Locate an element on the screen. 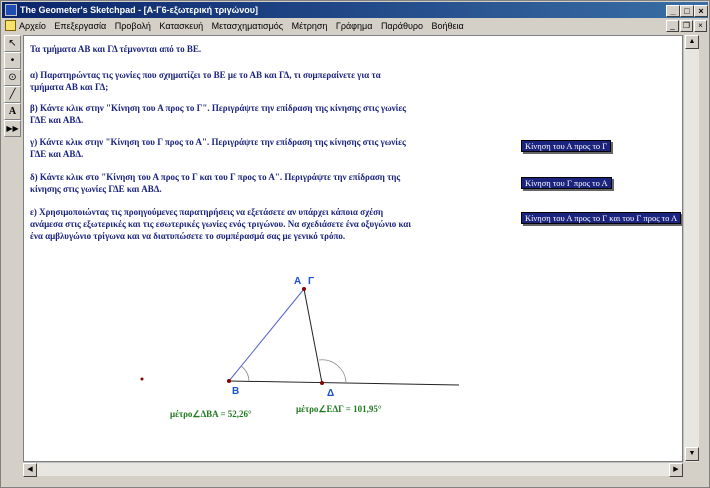  label-d: Δ is located at coordinates (330, 393).